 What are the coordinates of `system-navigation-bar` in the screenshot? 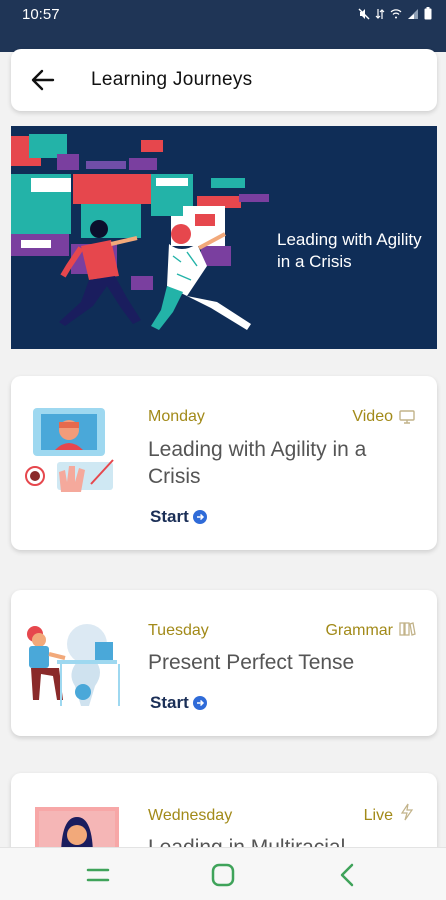 It's located at (223, 873).